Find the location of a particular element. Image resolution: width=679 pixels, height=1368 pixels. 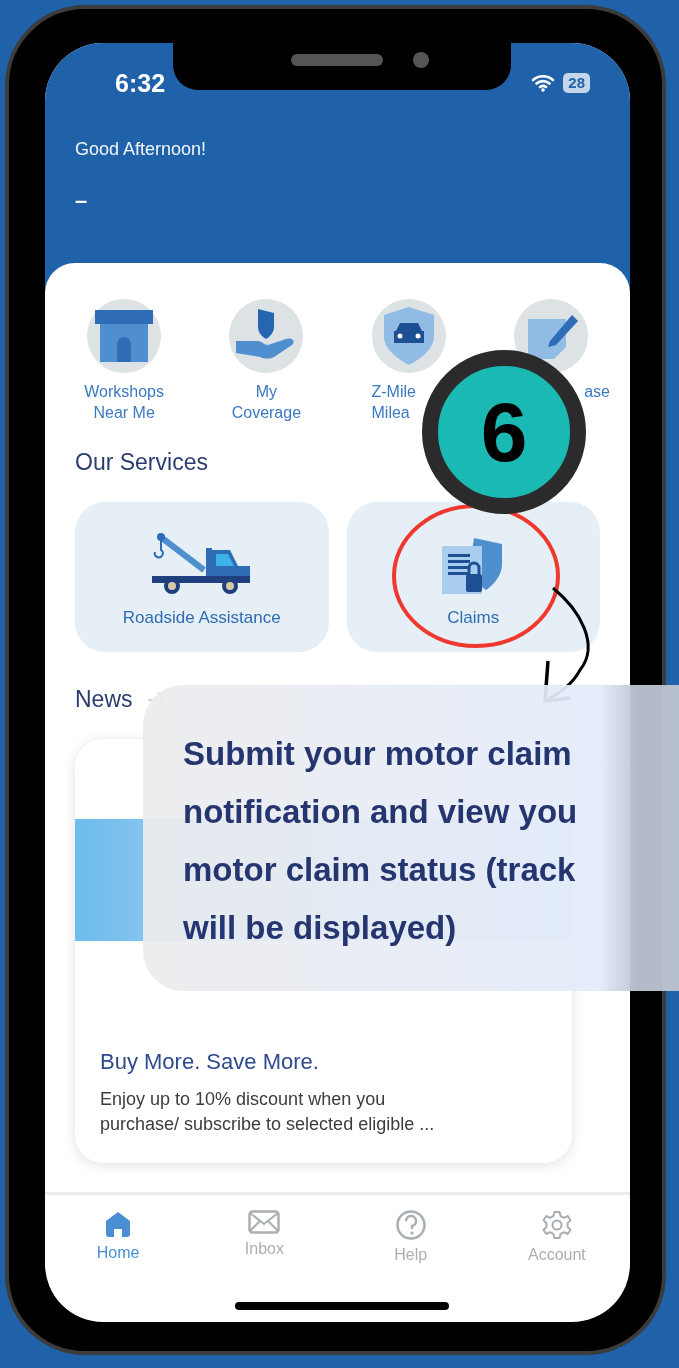

wifi-icon is located at coordinates (543, 83).